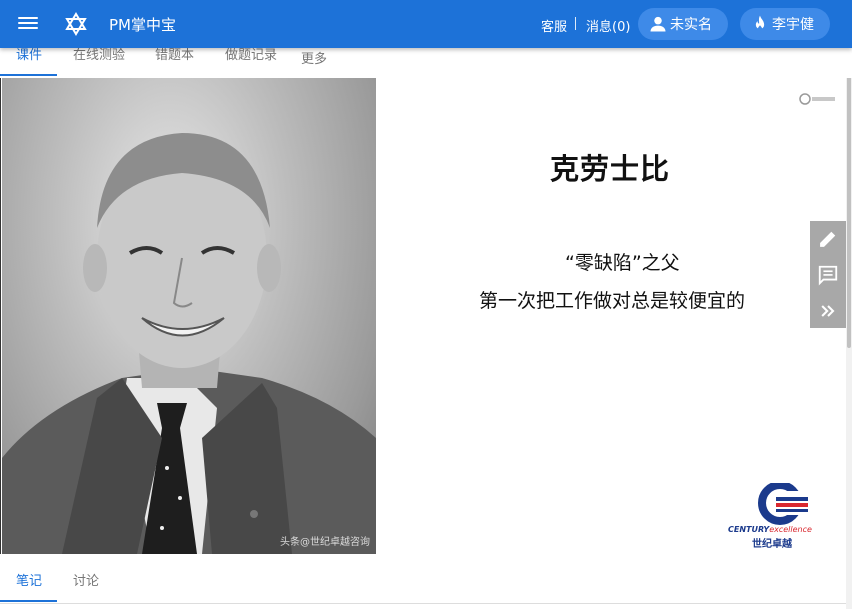 This screenshot has height=609, width=852. Describe the element at coordinates (142, 25) in the screenshot. I see `app-title: PM掌中宝` at that location.